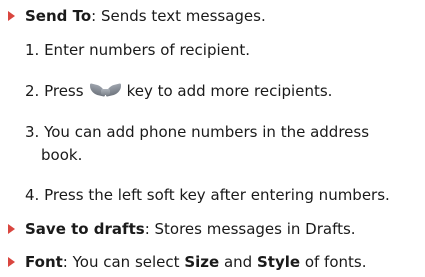 Image resolution: width=425 pixels, height=277 pixels. What do you see at coordinates (105, 90) in the screenshot?
I see `send-key-icon` at bounding box center [105, 90].